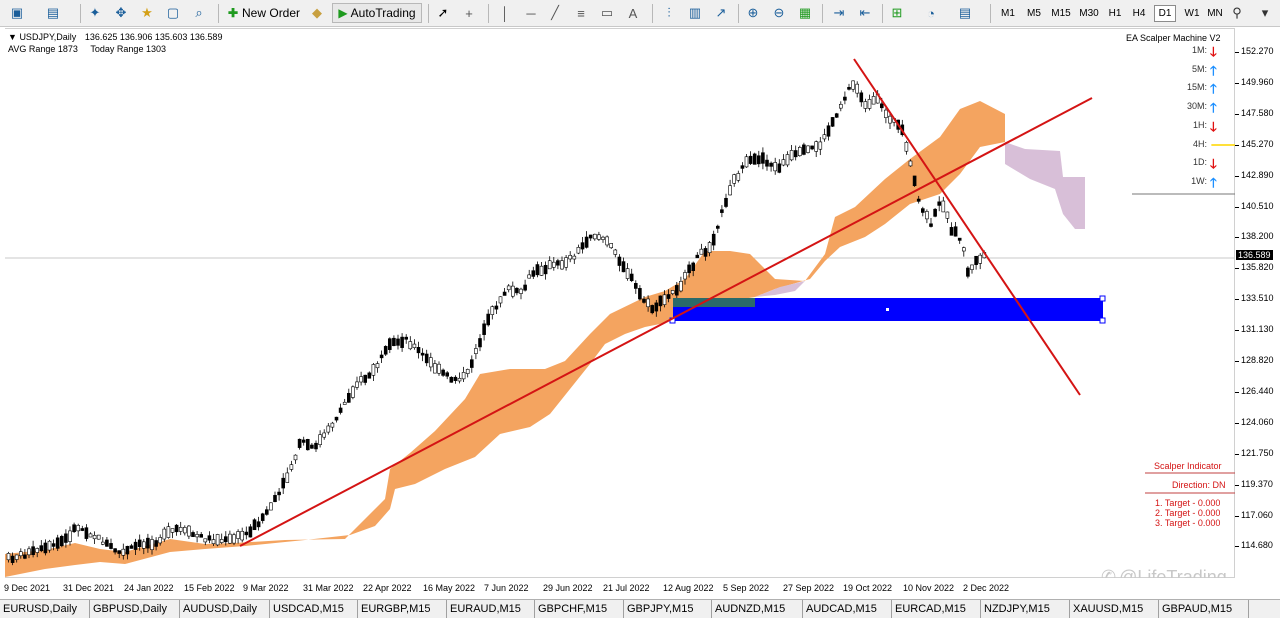  What do you see at coordinates (839, 13) in the screenshot?
I see `chart-shift-icon: ⇥` at bounding box center [839, 13].